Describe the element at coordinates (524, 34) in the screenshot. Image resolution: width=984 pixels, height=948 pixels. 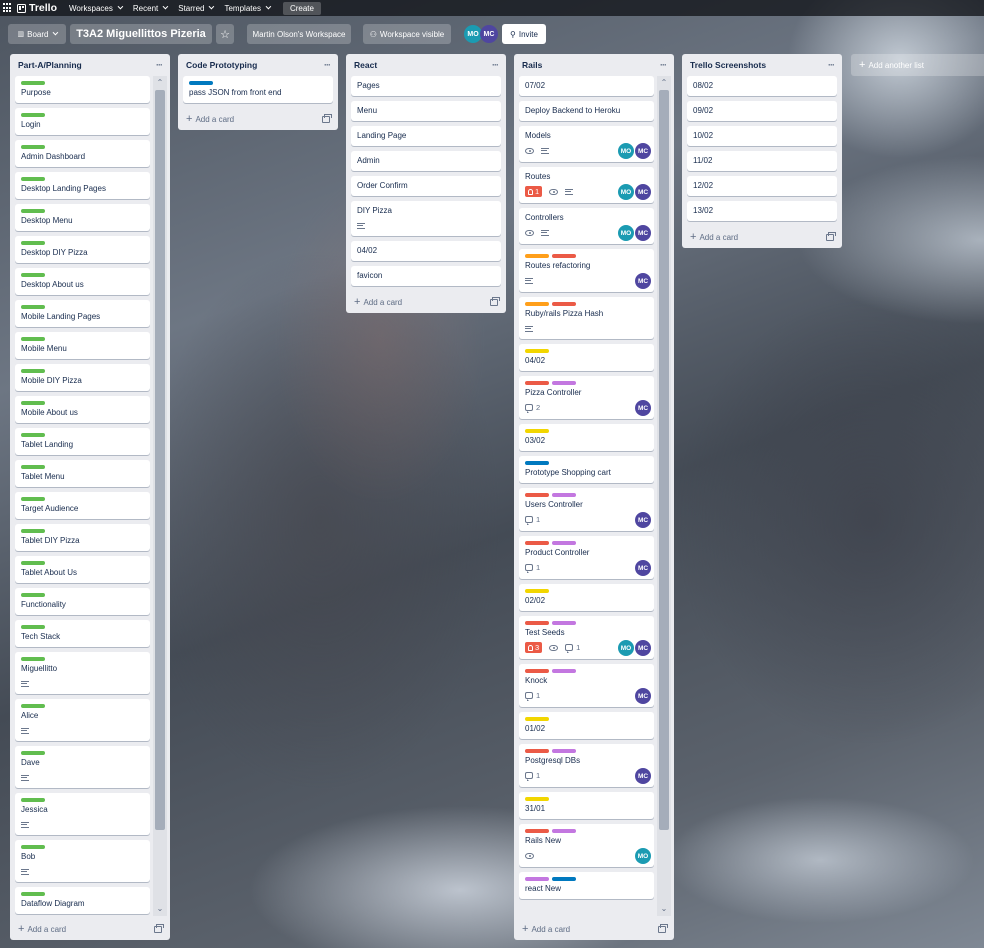
I see `invite-button: ⚲ Invite` at that location.